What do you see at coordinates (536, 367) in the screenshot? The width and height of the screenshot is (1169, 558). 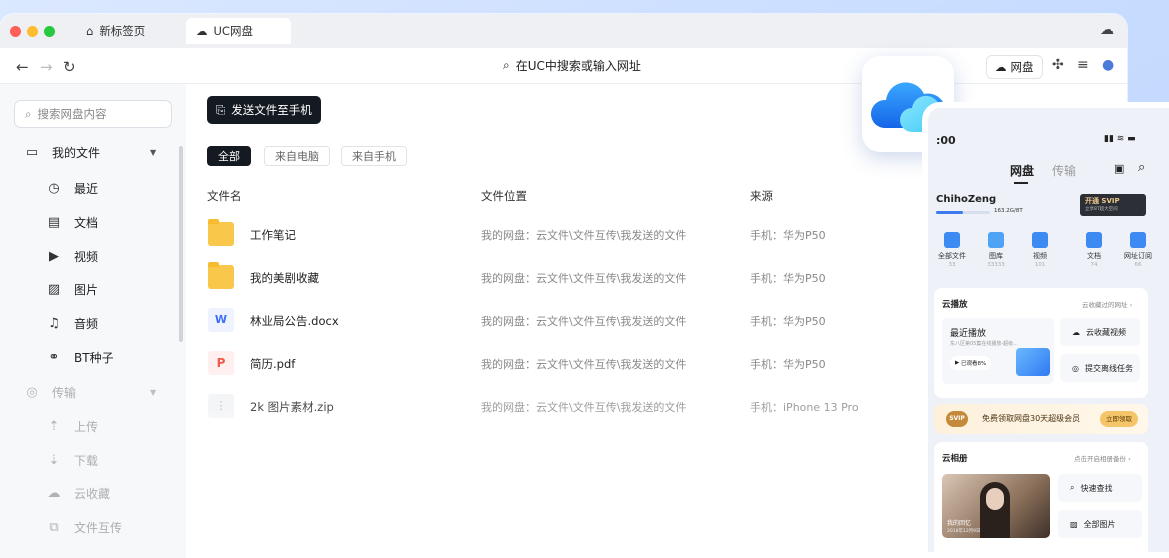 I see `file-row: P 简历.pdf 我的网盘：云文件\文件互传\我发送的文件 手机：华为P50` at bounding box center [536, 367].